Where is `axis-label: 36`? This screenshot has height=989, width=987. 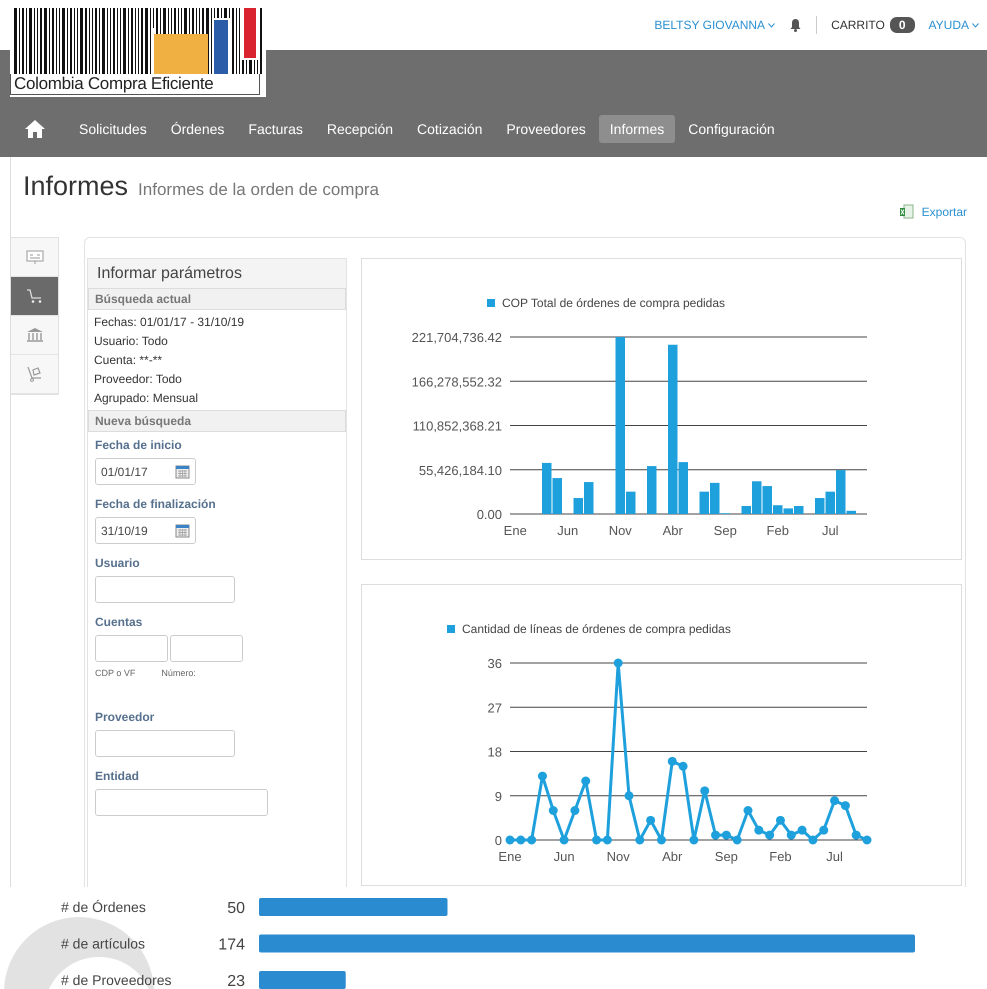
axis-label: 36 is located at coordinates (495, 663).